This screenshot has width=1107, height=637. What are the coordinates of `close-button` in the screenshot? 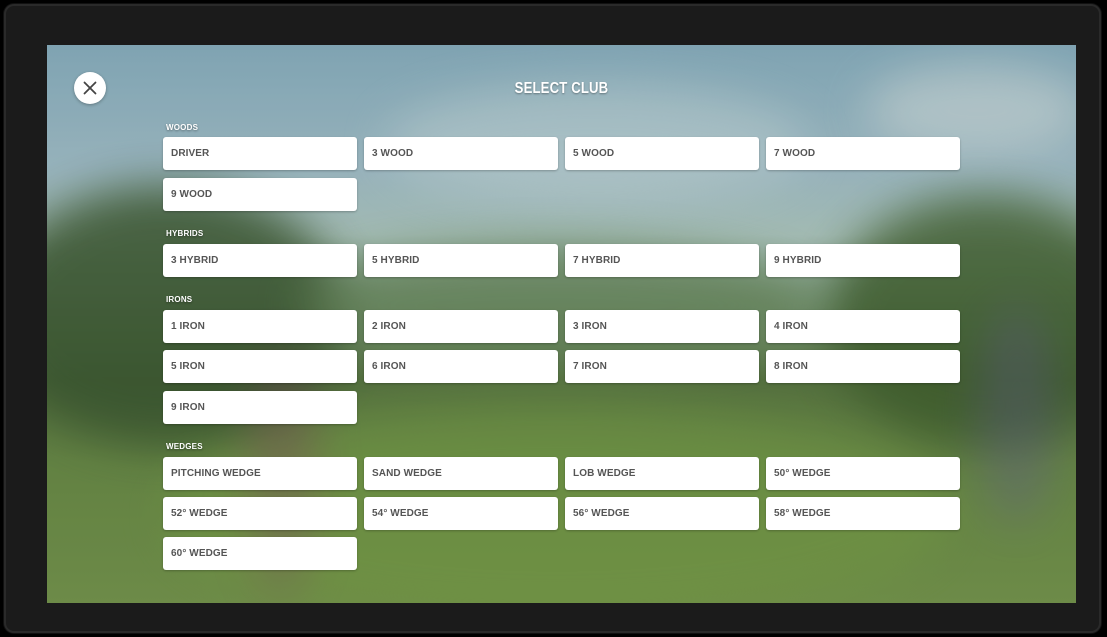 It's located at (90, 88).